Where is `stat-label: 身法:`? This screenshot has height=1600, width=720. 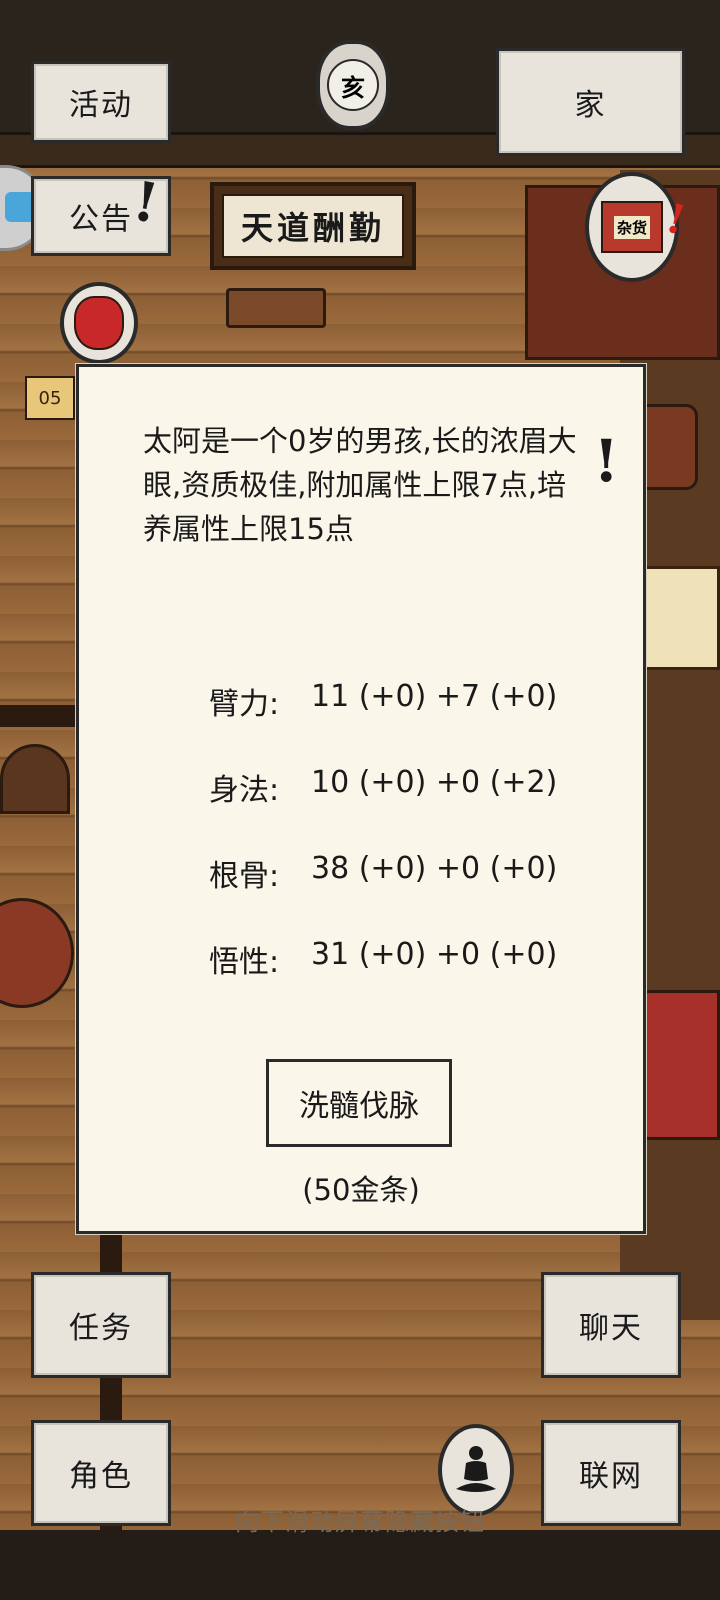
stat-label: 身法: is located at coordinates (244, 790).